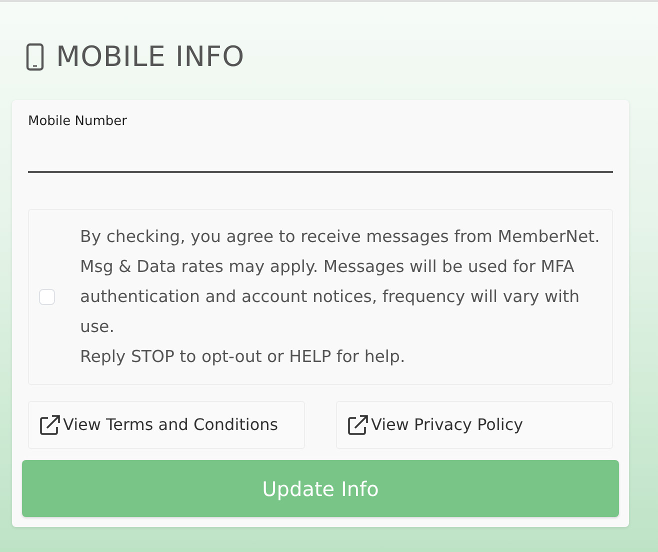 The width and height of the screenshot is (658, 552). What do you see at coordinates (78, 121) in the screenshot?
I see `field-label: Mobile Number` at bounding box center [78, 121].